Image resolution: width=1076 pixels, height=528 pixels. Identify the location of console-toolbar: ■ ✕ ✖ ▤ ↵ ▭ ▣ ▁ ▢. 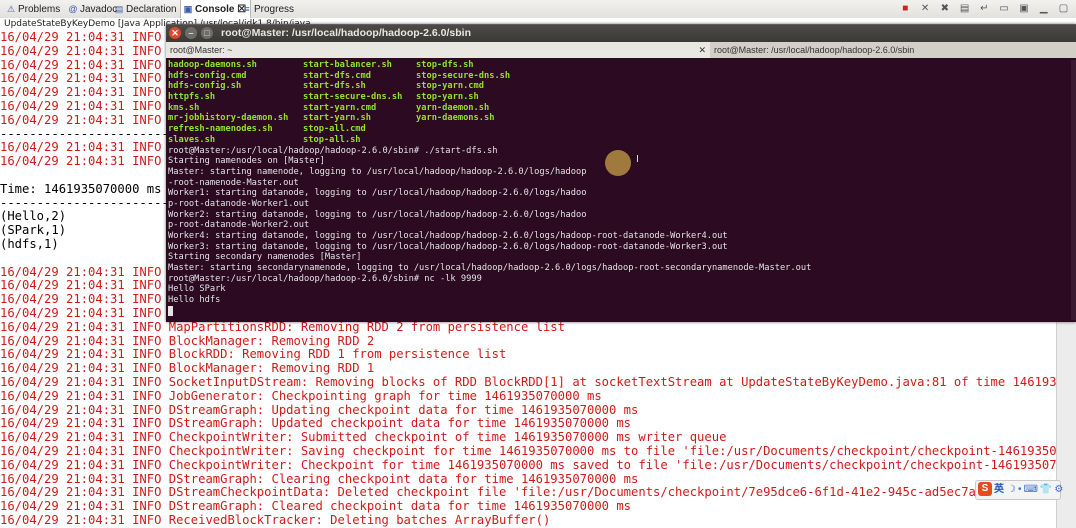
(982, 9).